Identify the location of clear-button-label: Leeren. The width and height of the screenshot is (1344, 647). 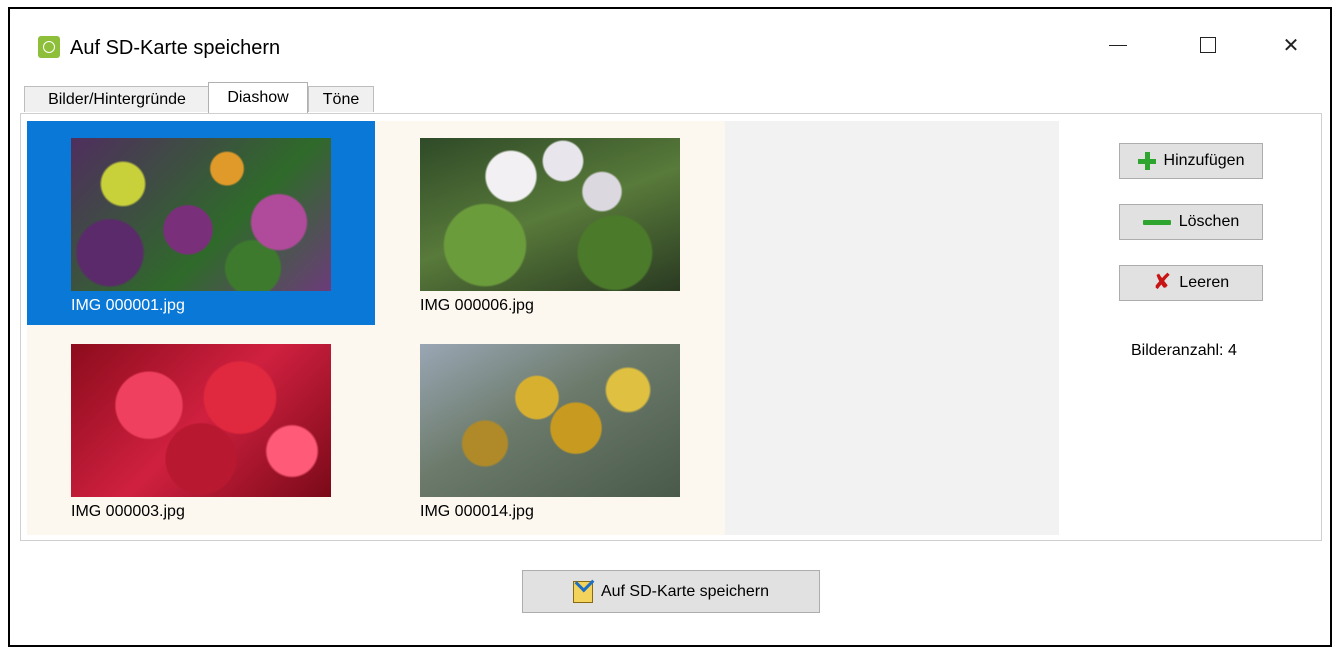
(1204, 282).